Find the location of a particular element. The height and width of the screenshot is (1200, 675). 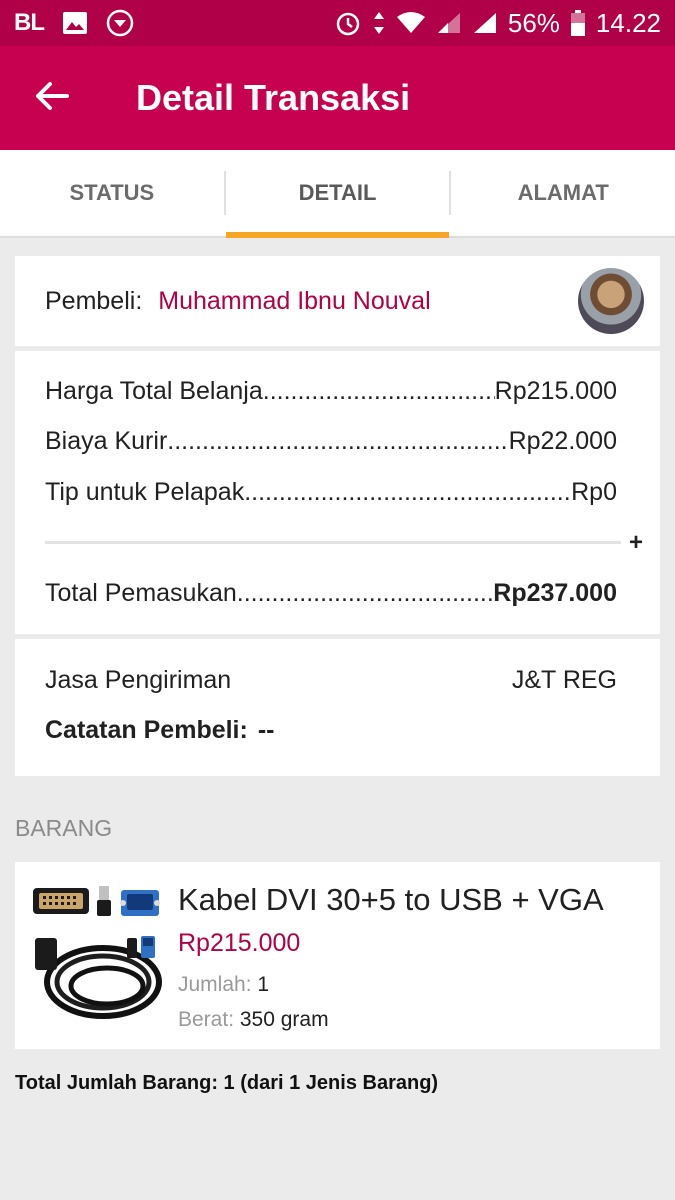

shipping-service-row: Jasa Pengiriman J&T REG is located at coordinates (331, 680).